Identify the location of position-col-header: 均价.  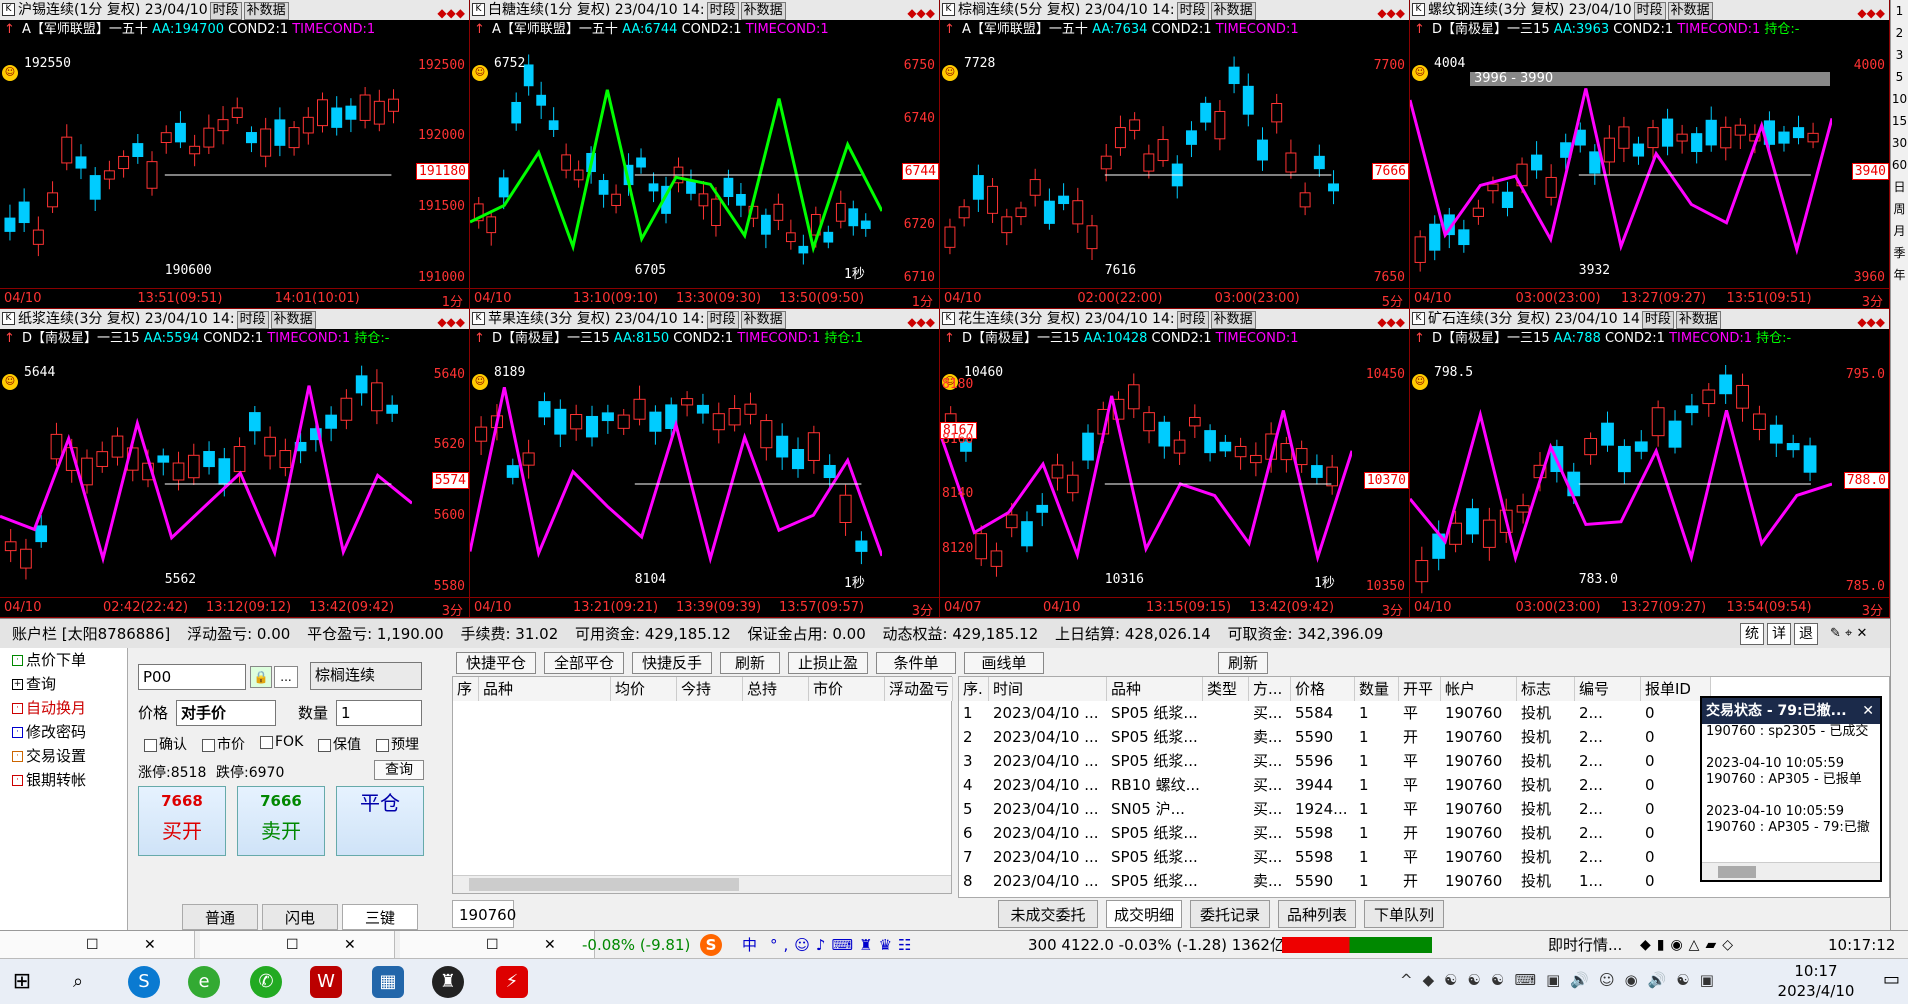
(644, 689).